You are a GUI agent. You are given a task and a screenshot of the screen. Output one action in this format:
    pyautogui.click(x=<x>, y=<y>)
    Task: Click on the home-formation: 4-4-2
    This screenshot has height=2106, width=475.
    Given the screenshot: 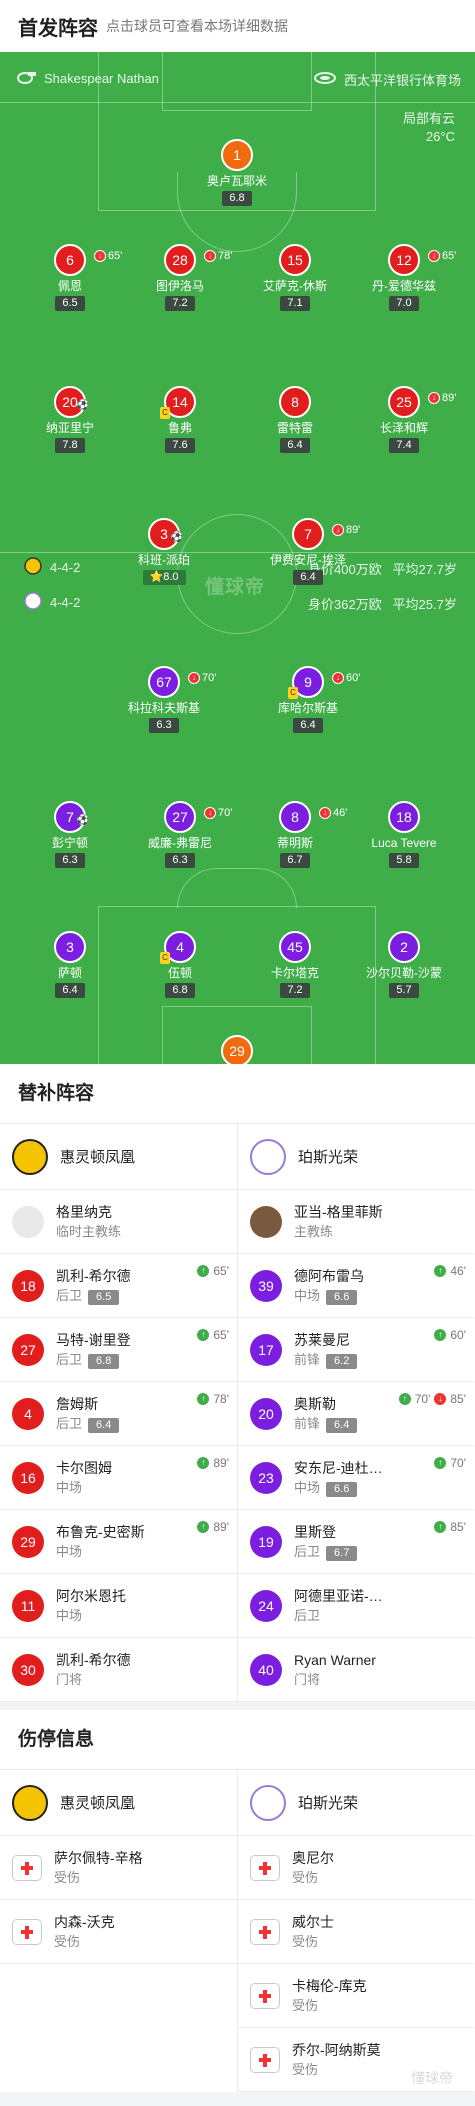 What is the action you would take?
    pyautogui.click(x=52, y=567)
    